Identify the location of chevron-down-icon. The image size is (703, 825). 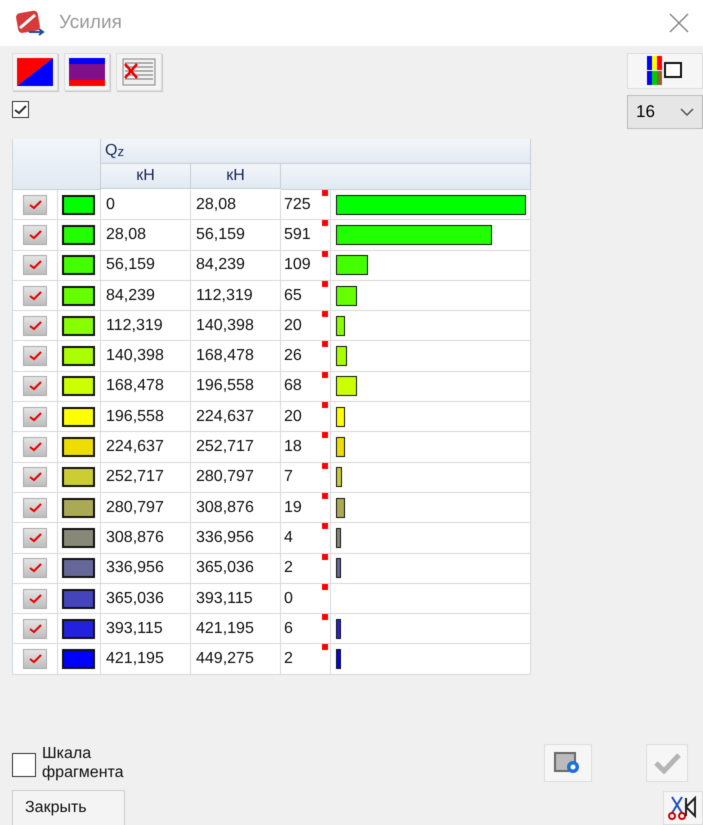
(687, 112).